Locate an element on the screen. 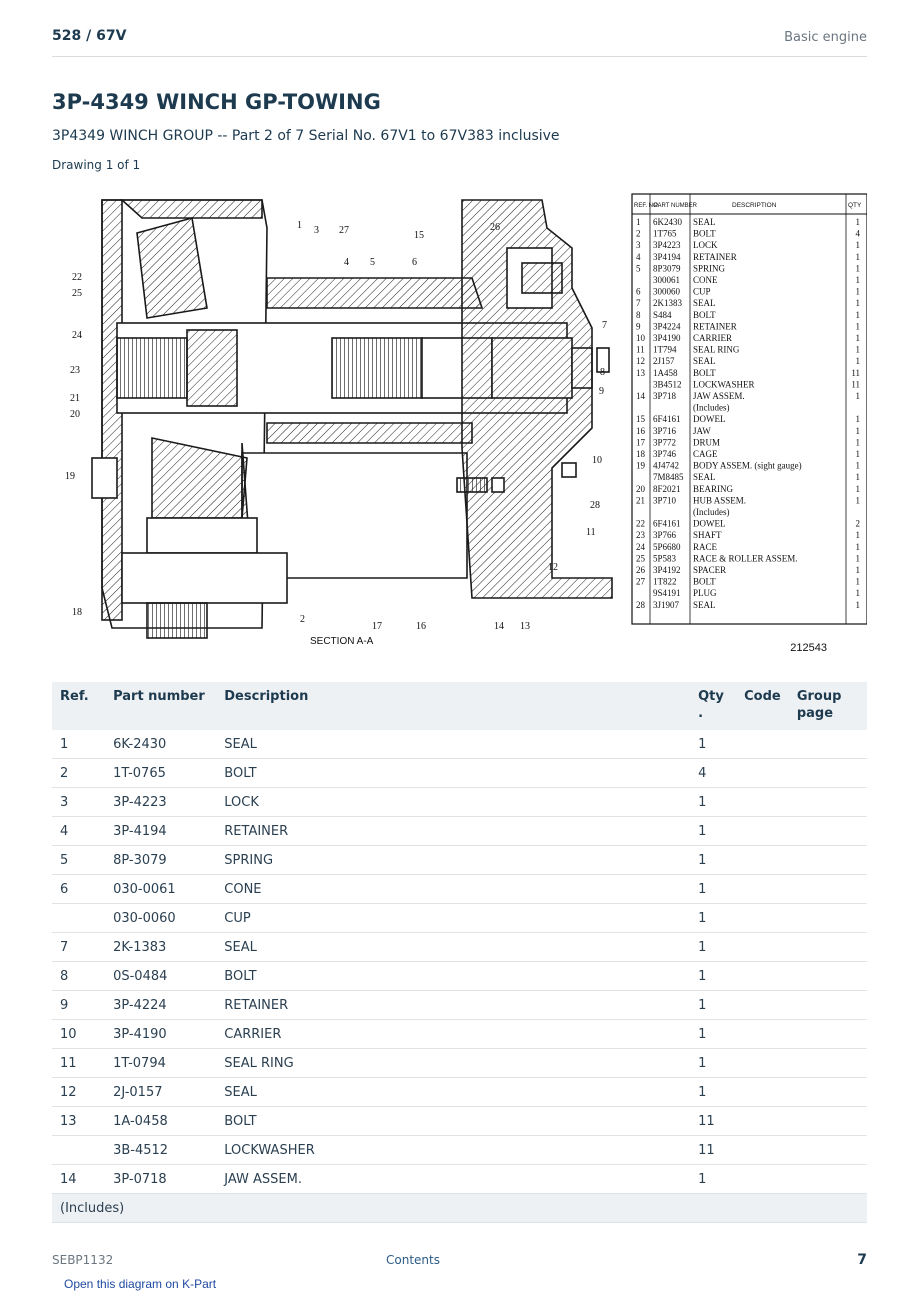 Image resolution: width=920 pixels, height=1300 pixels. callout-label: 20 is located at coordinates (75, 414).